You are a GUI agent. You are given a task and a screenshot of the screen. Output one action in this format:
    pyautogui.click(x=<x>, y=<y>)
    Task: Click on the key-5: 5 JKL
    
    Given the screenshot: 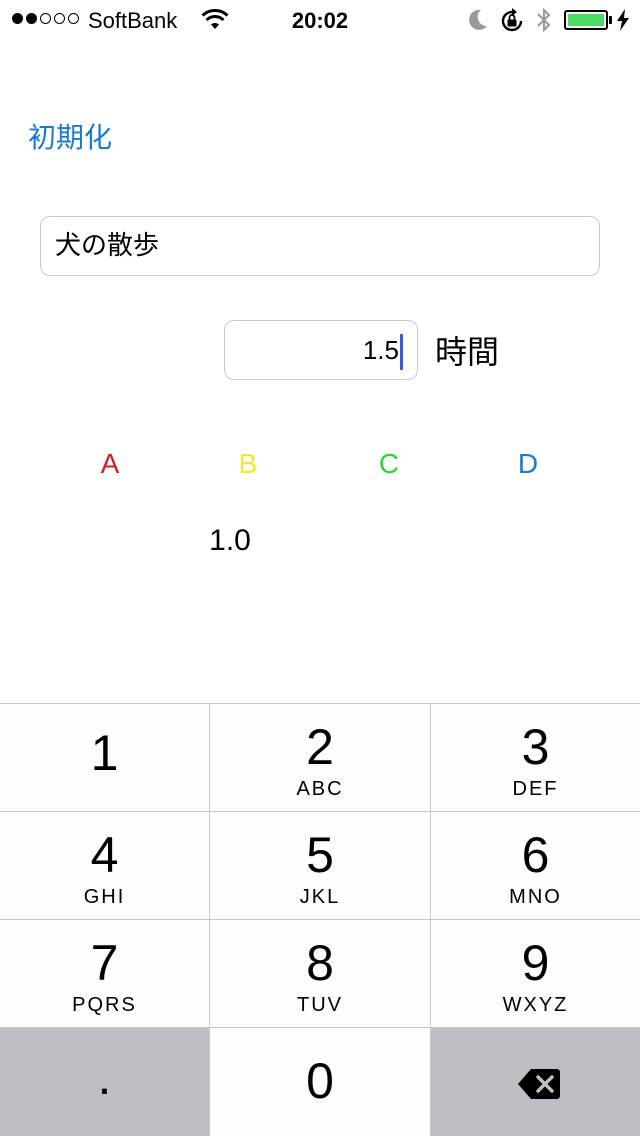 What is the action you would take?
    pyautogui.click(x=320, y=865)
    